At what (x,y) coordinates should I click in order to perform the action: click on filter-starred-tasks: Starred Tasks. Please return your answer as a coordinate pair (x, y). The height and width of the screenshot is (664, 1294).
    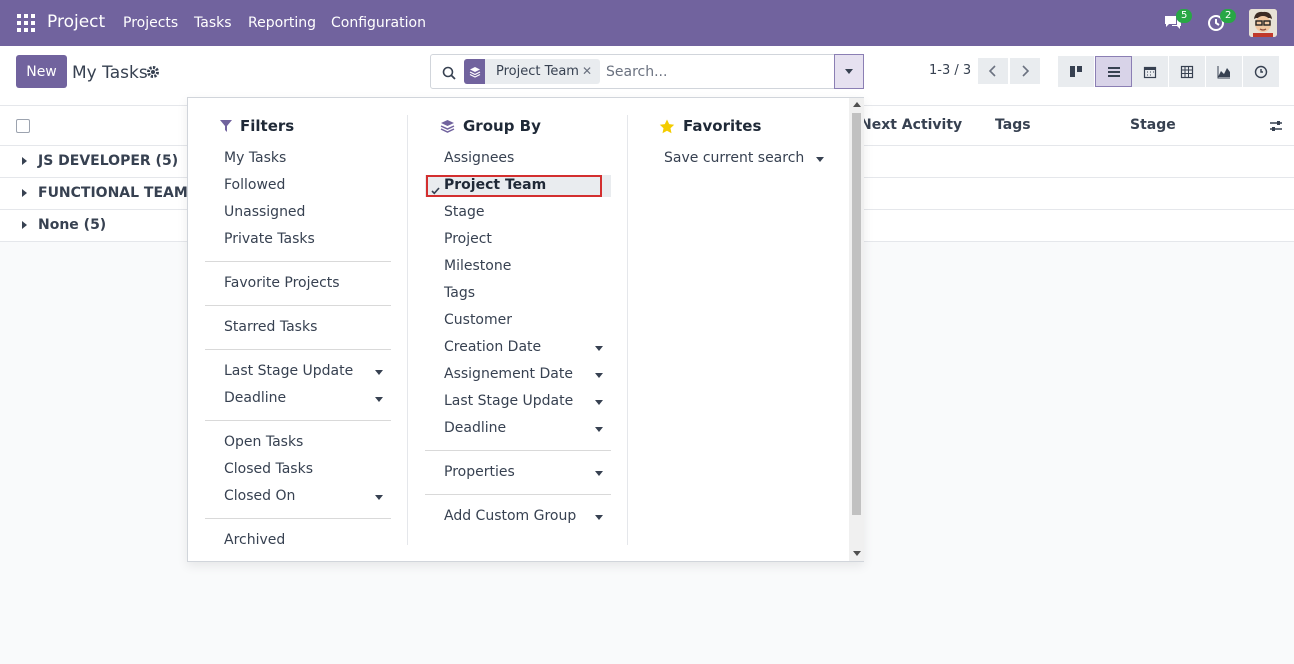
    Looking at the image, I should click on (270, 327).